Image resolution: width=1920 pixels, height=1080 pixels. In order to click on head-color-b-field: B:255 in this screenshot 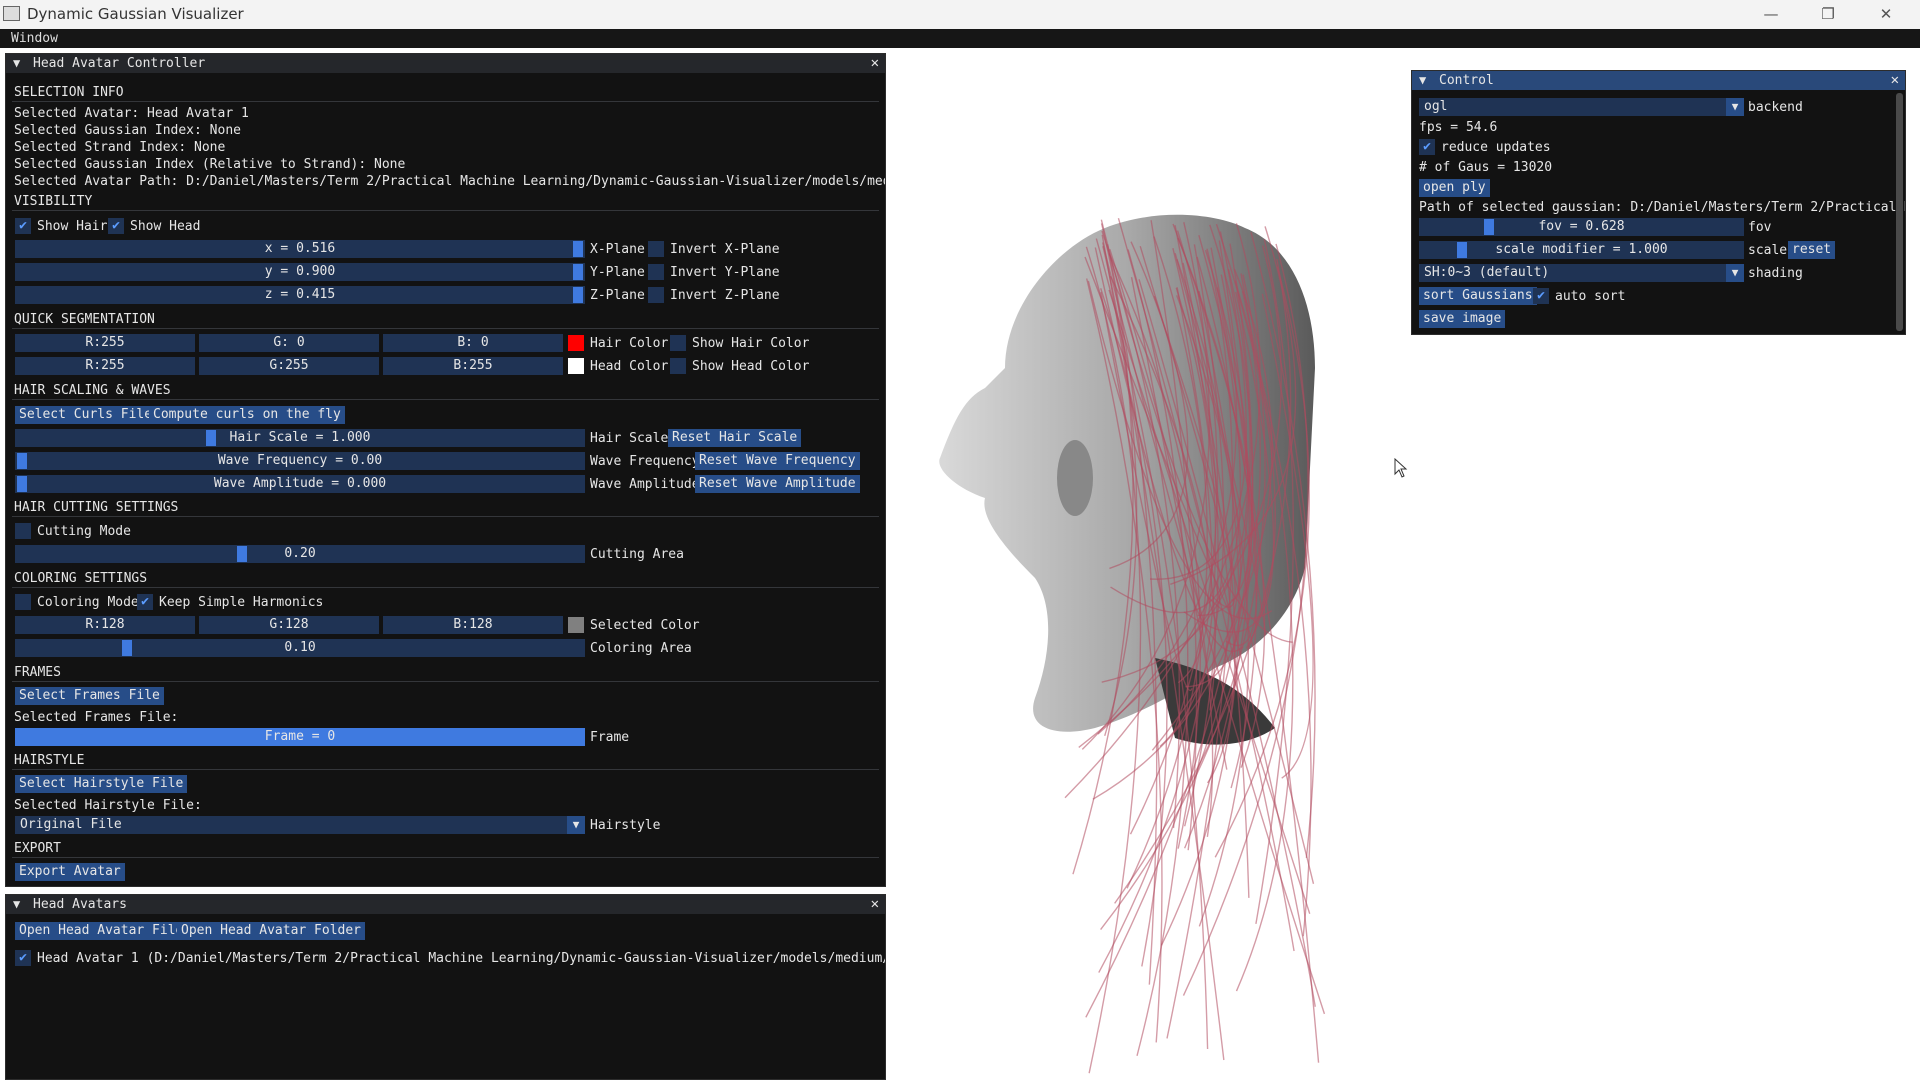, I will do `click(473, 366)`.